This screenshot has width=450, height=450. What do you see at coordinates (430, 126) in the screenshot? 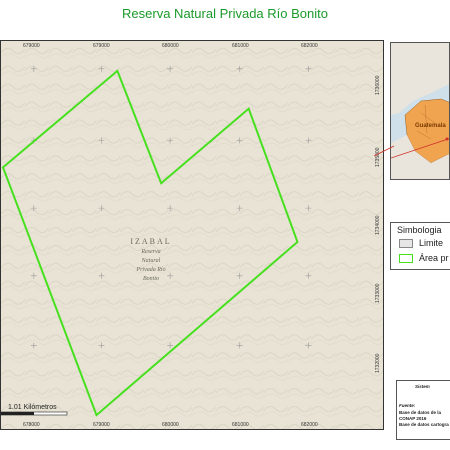
I see `inset-country-label: Guatemala` at bounding box center [430, 126].